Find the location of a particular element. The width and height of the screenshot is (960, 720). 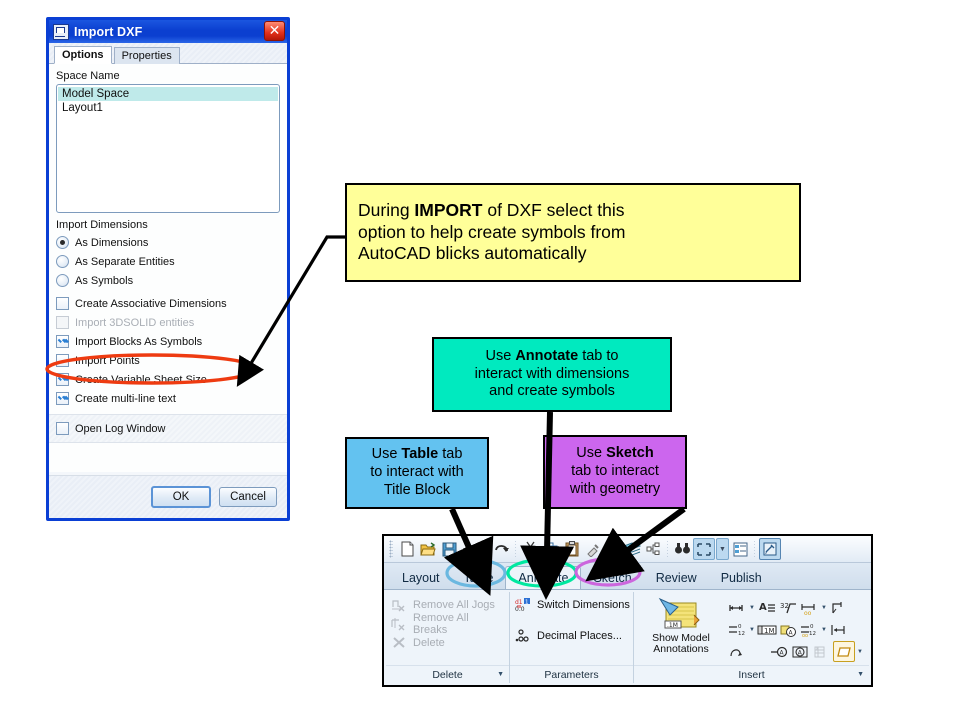

checkbox-label: Create Variable Sheet Size is located at coordinates (141, 379).